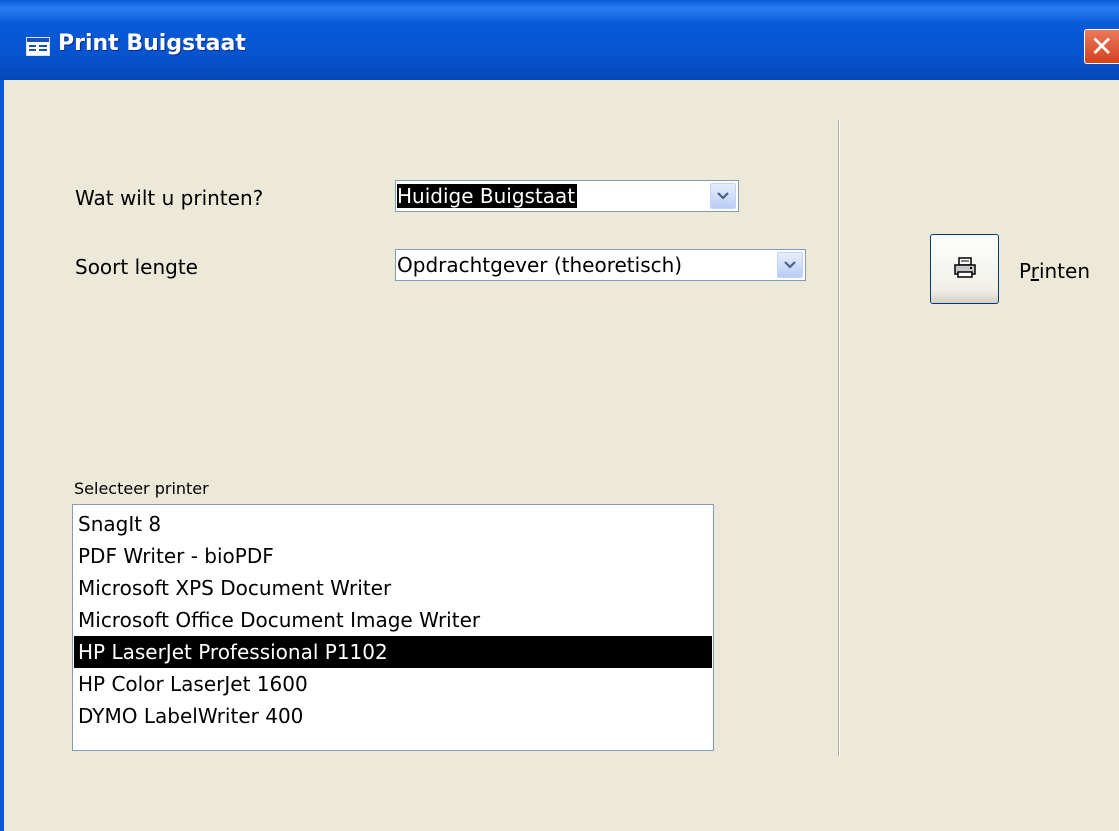 The width and height of the screenshot is (1119, 831). I want to click on what-to-print-dropdown-button, so click(723, 196).